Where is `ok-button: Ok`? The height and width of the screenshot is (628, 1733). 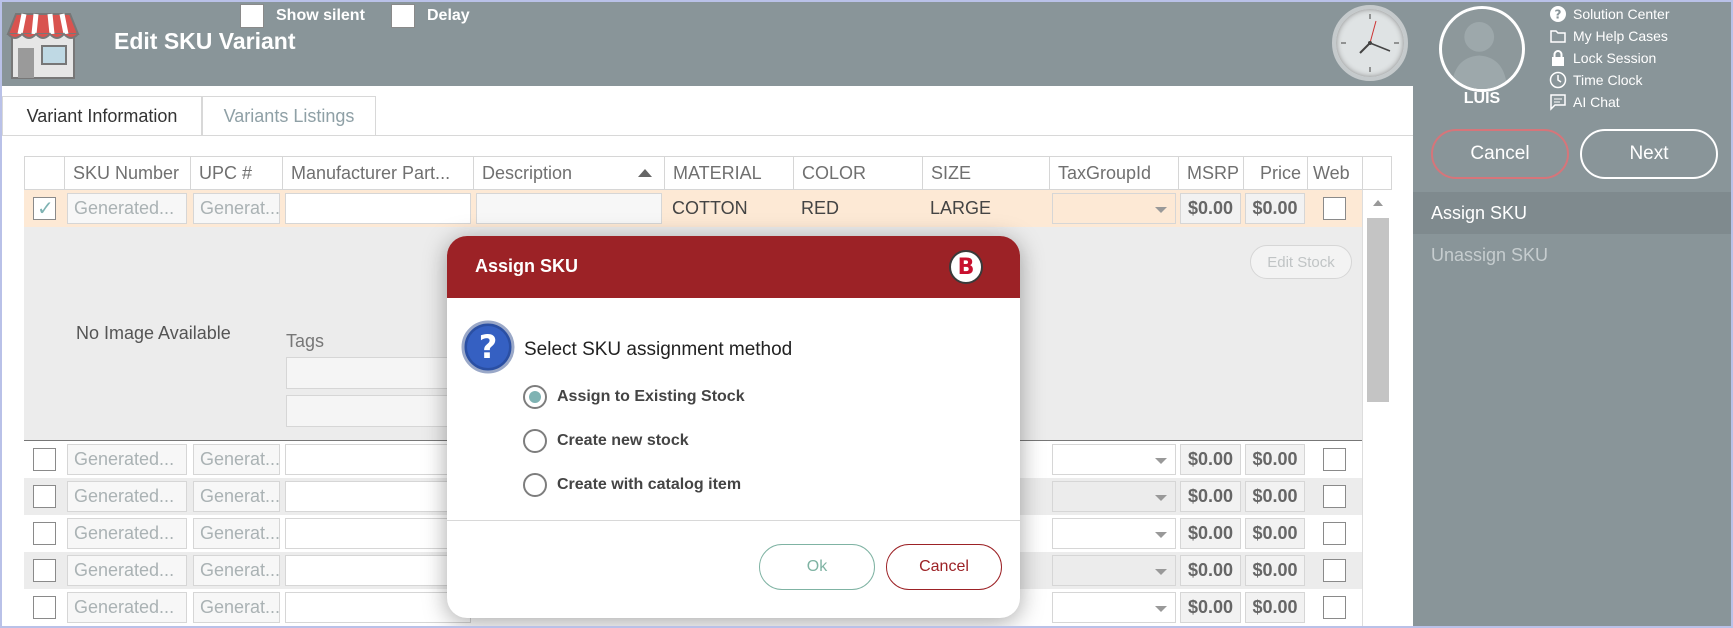
ok-button: Ok is located at coordinates (817, 567).